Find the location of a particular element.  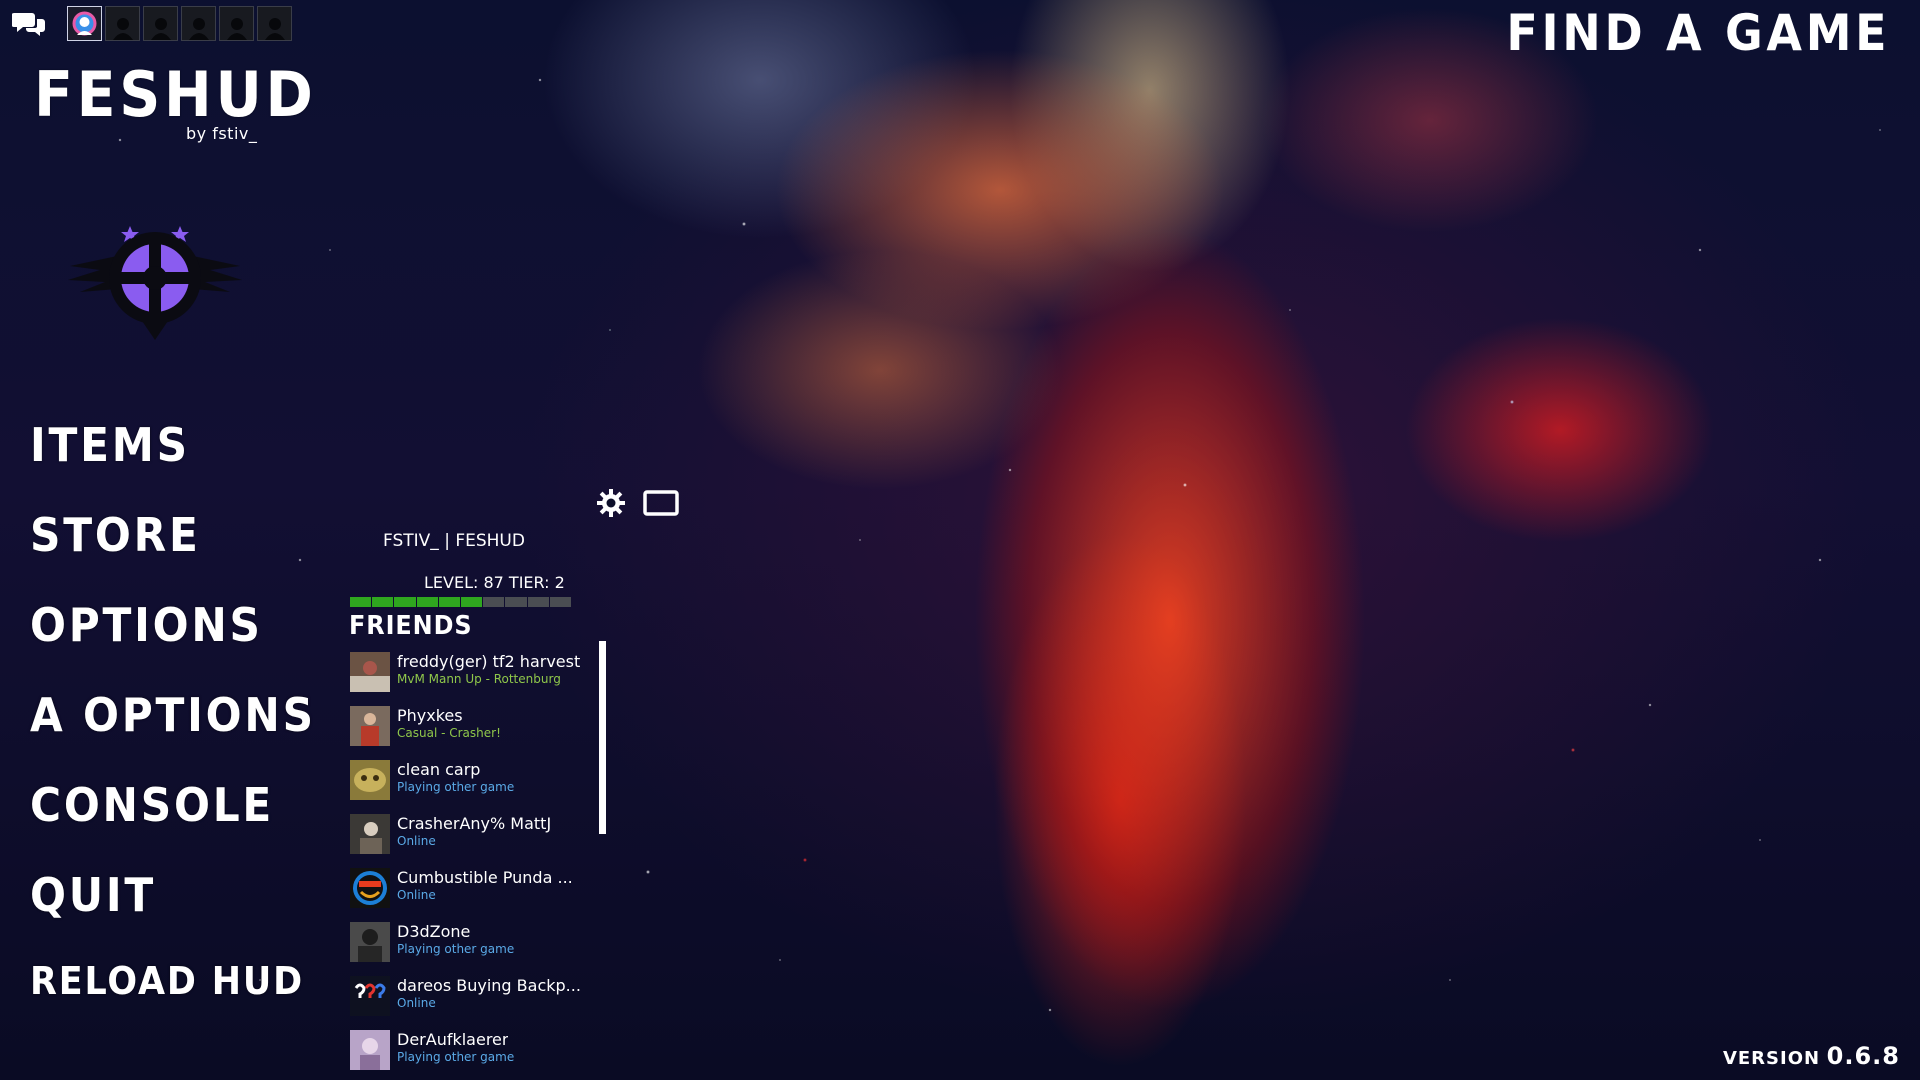

friend-name: clean carp is located at coordinates (439, 769).